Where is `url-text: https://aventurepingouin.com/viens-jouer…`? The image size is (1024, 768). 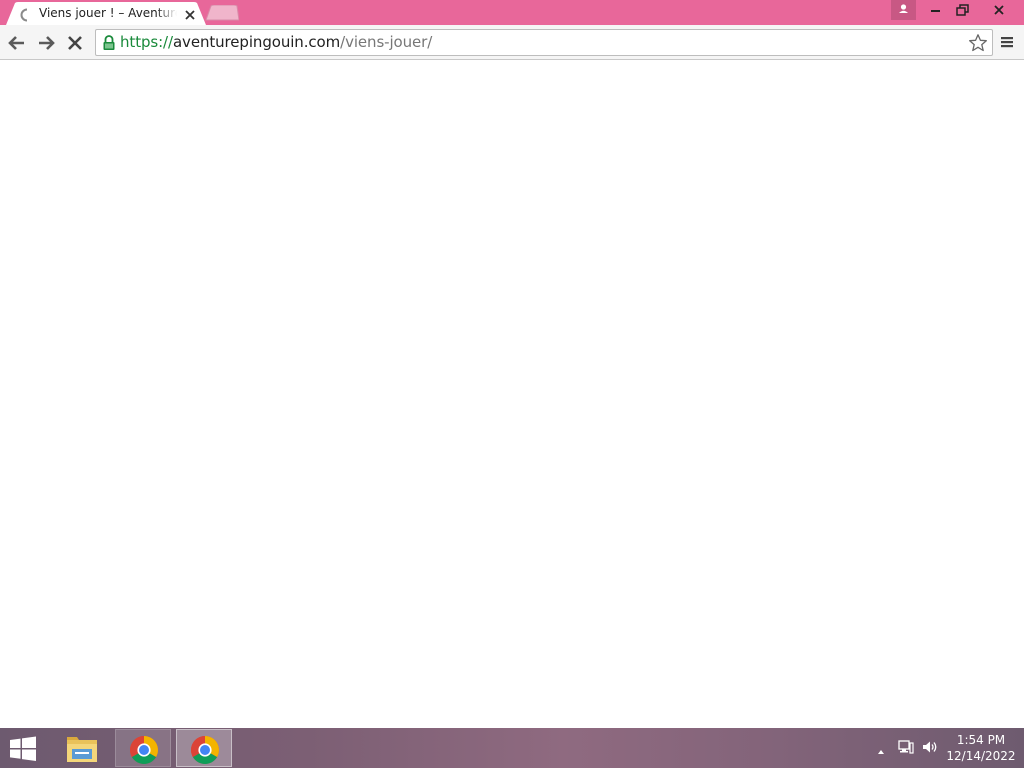
url-text: https://aventurepingouin.com/viens-jouer… is located at coordinates (276, 42).